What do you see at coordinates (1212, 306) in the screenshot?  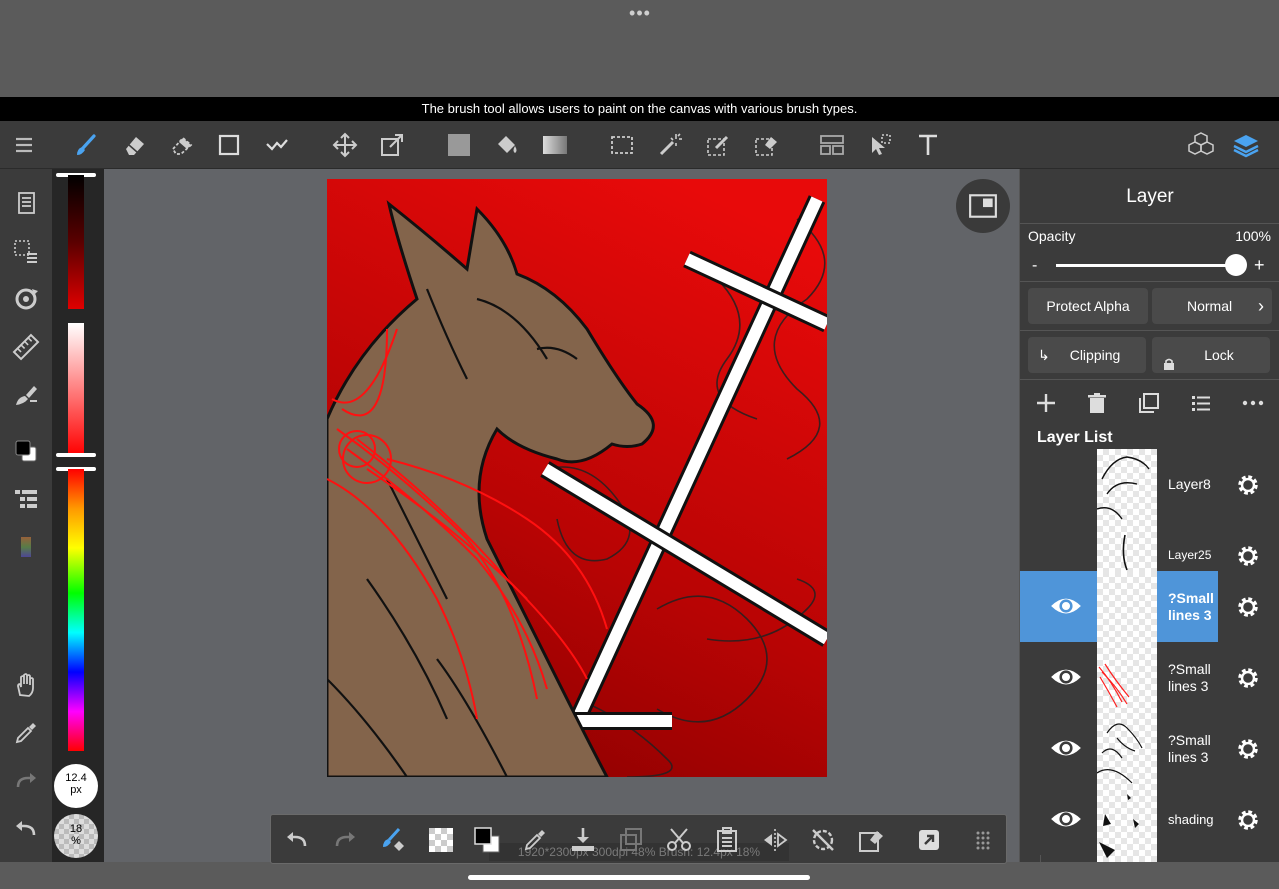 I see `blend-mode-button: Normal ›` at bounding box center [1212, 306].